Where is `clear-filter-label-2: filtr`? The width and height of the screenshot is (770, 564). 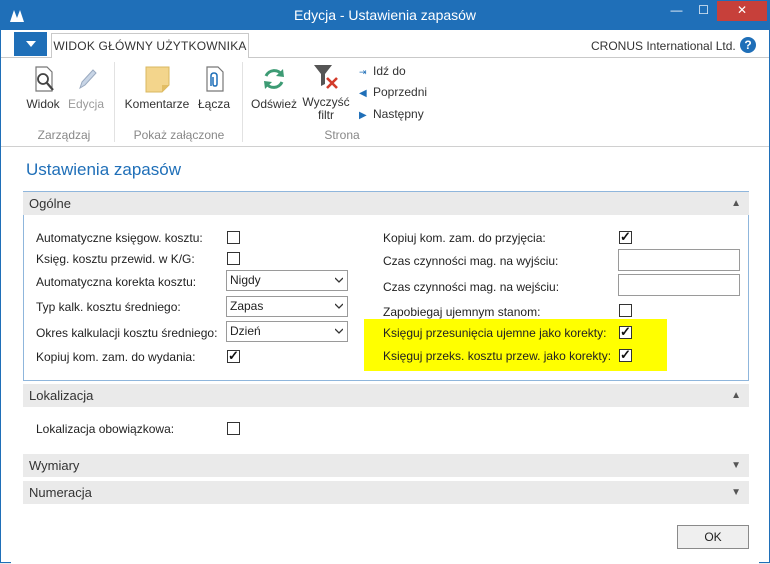 clear-filter-label-2: filtr is located at coordinates (326, 115).